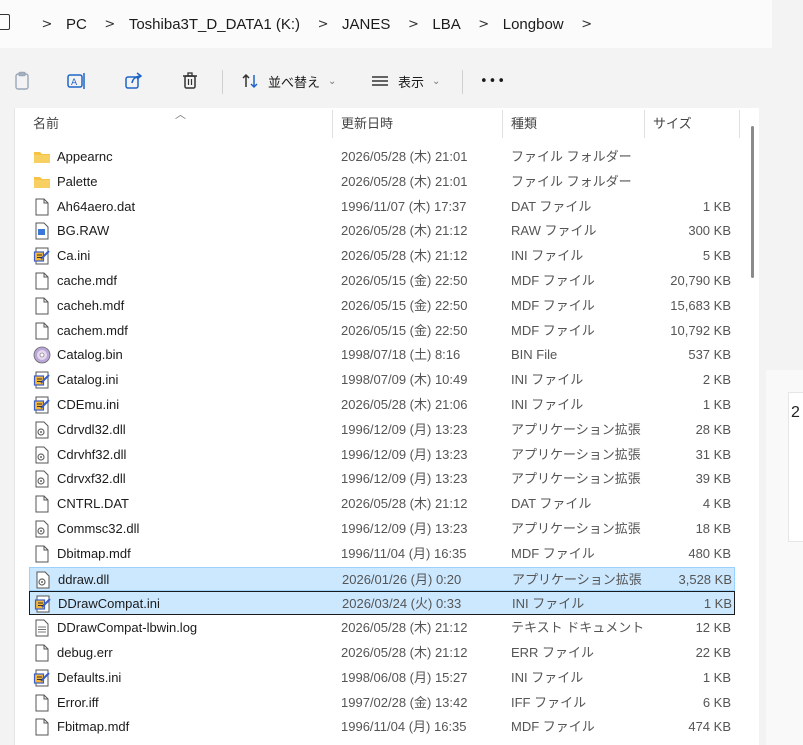 This screenshot has width=803, height=745. Describe the element at coordinates (576, 528) in the screenshot. I see `file-type: アプリケーション拡張` at that location.